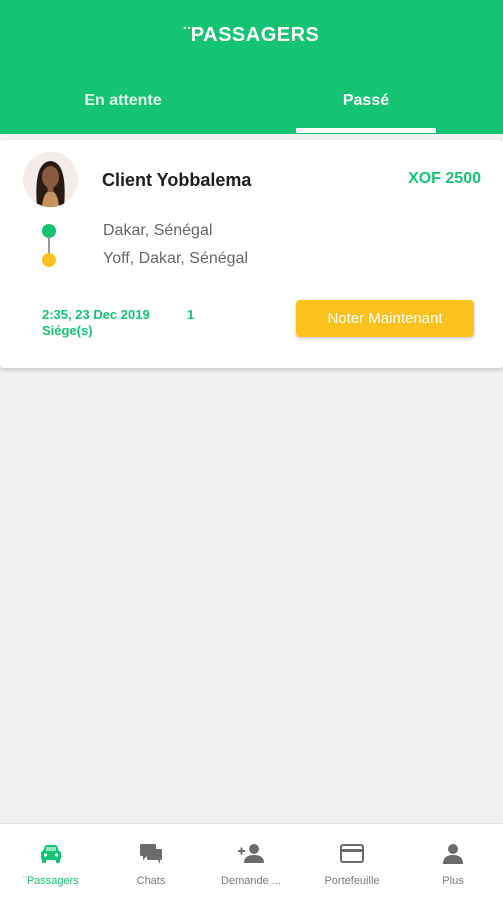 This screenshot has height=900, width=503. Describe the element at coordinates (453, 881) in the screenshot. I see `nav-label-plus: Plus` at that location.